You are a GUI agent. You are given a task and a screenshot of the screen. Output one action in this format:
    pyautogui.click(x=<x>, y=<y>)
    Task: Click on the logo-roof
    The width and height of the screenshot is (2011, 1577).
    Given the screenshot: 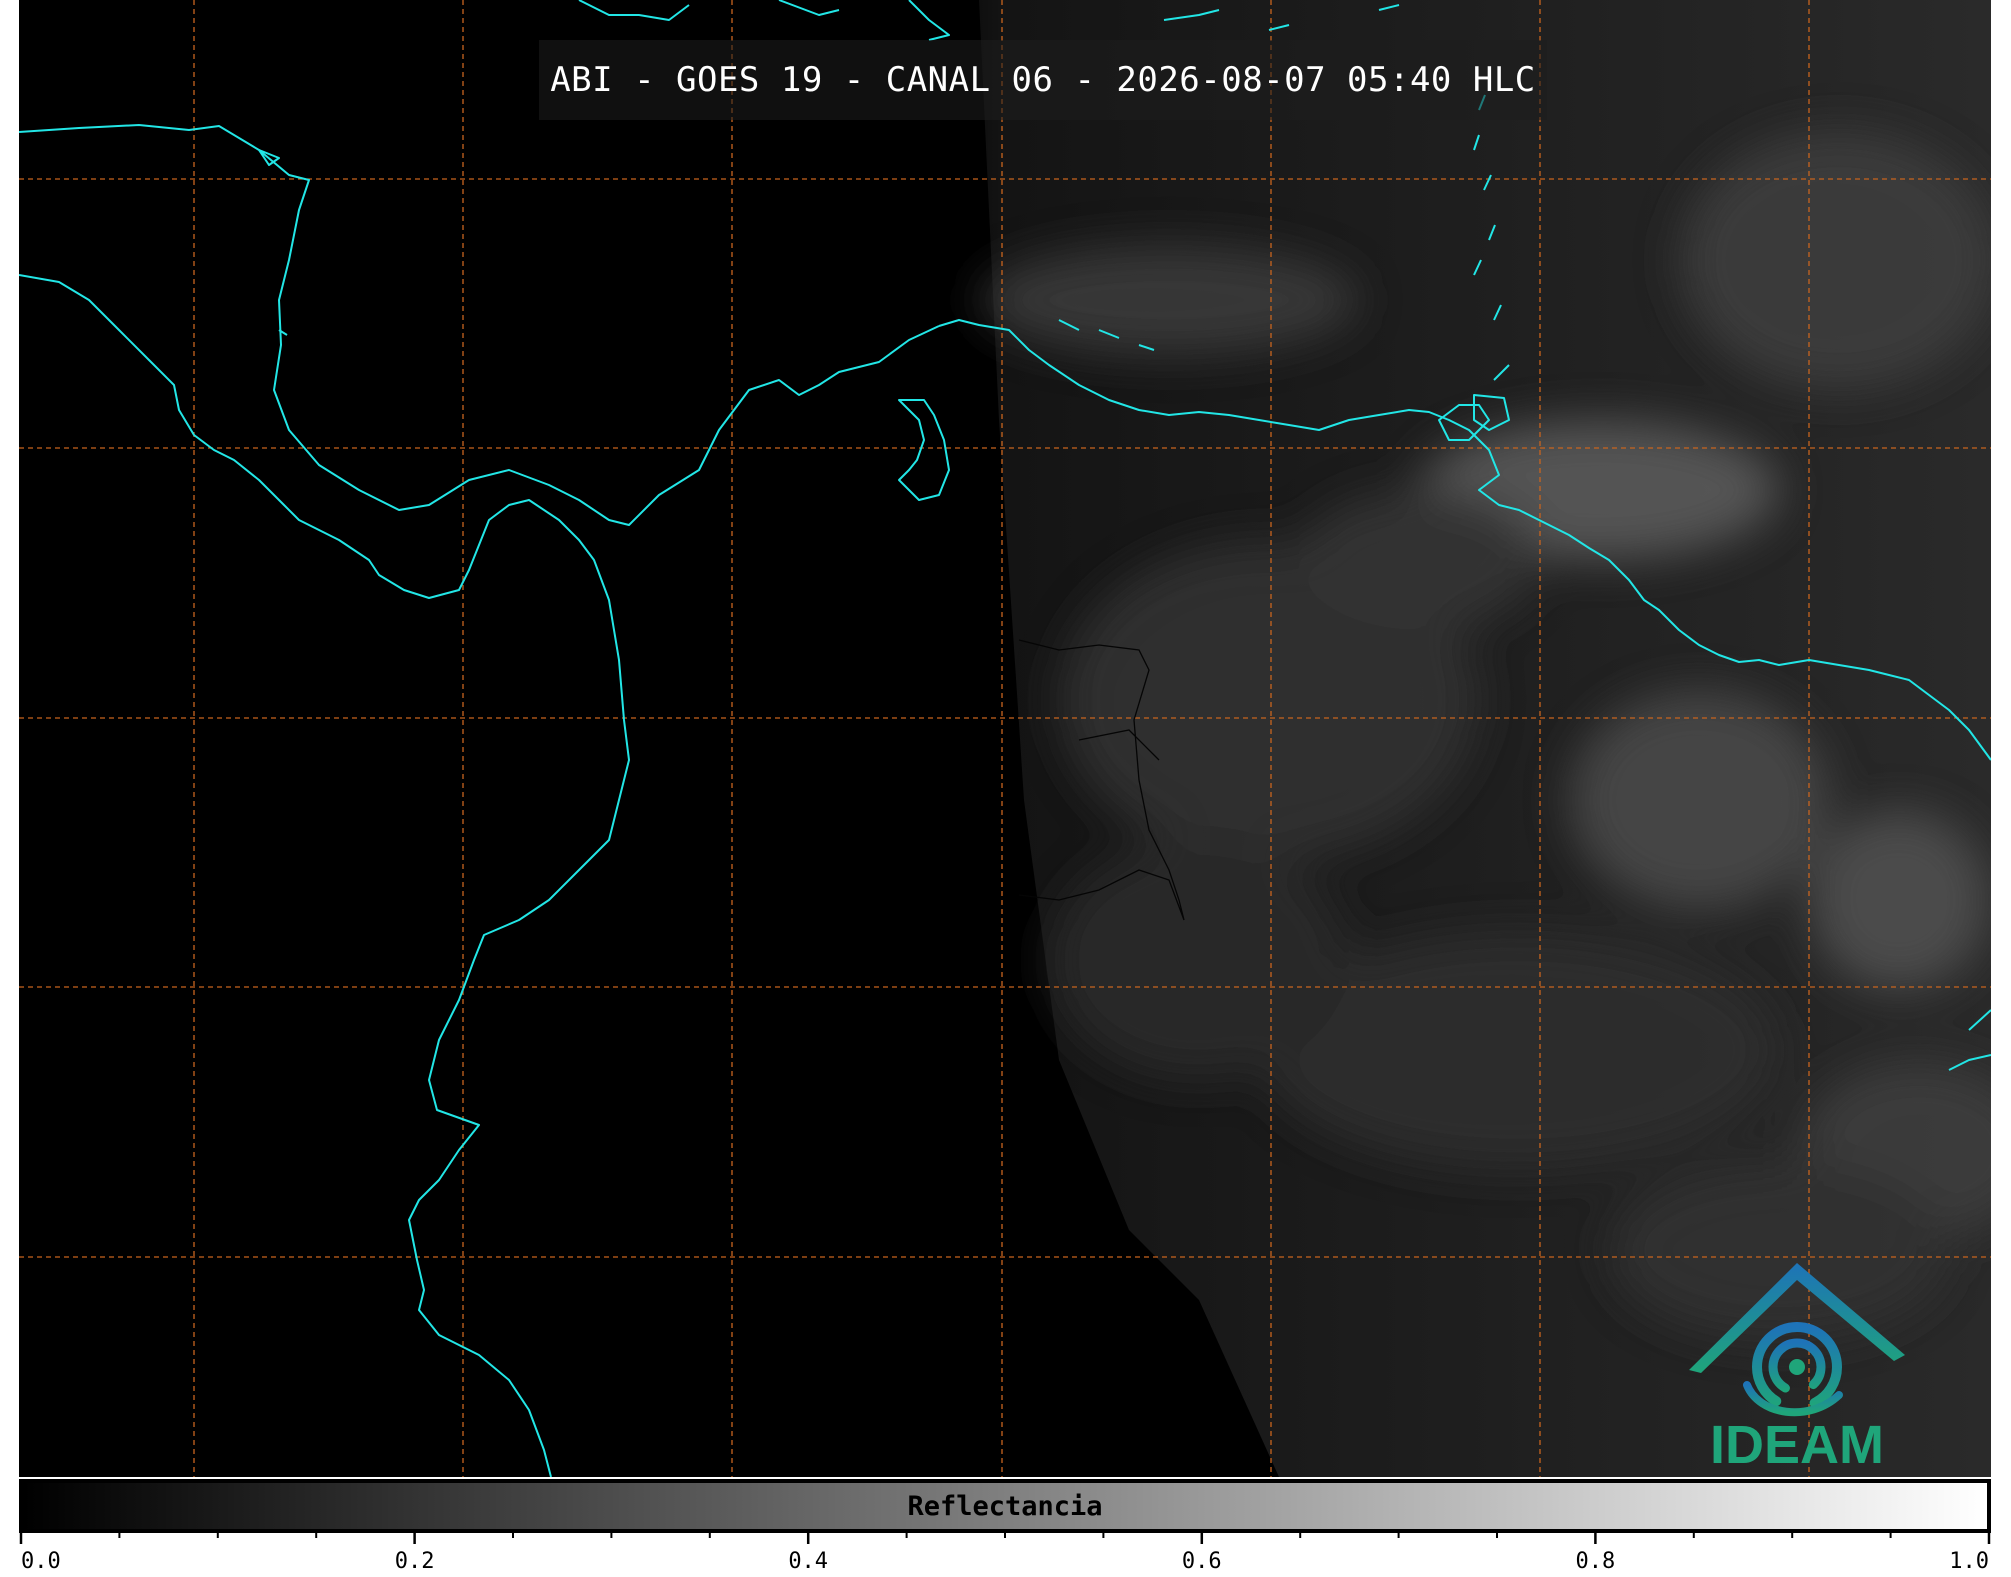 What is the action you would take?
    pyautogui.click(x=1797, y=1318)
    